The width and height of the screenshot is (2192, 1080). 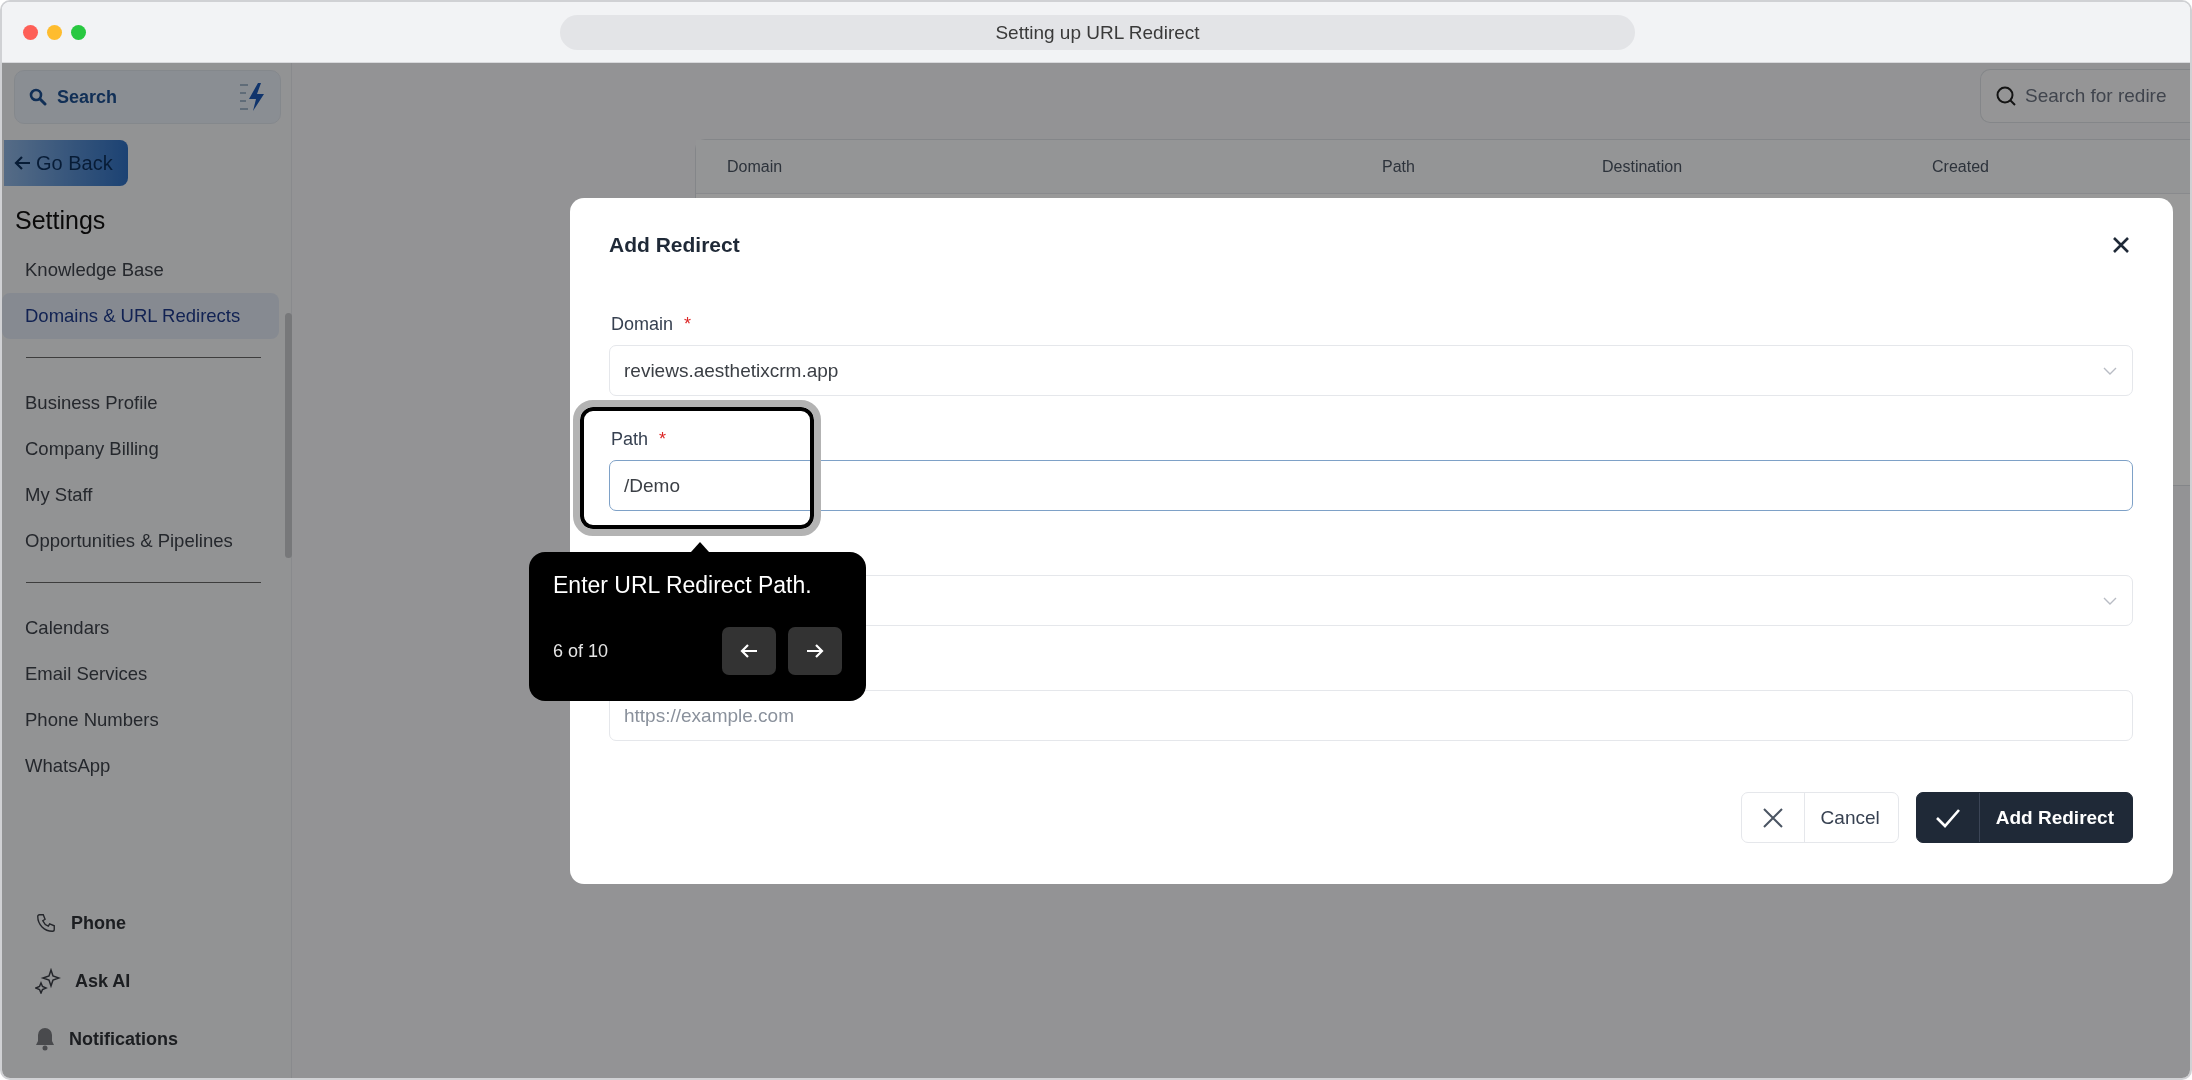 I want to click on sidebar-footer-item: Phone, so click(x=146, y=923).